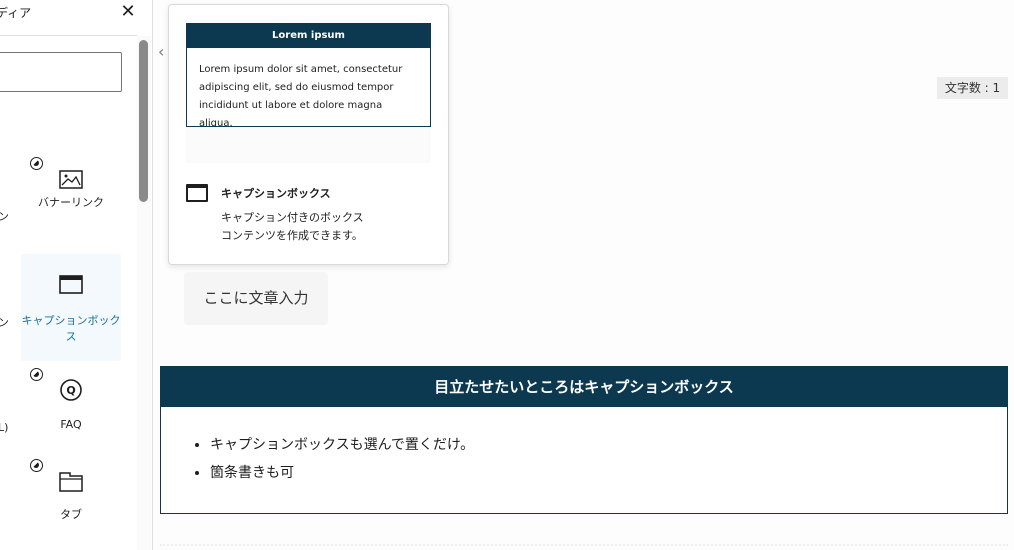 The width and height of the screenshot is (1014, 550). What do you see at coordinates (71, 502) in the screenshot?
I see `block-item-tab: タブ` at bounding box center [71, 502].